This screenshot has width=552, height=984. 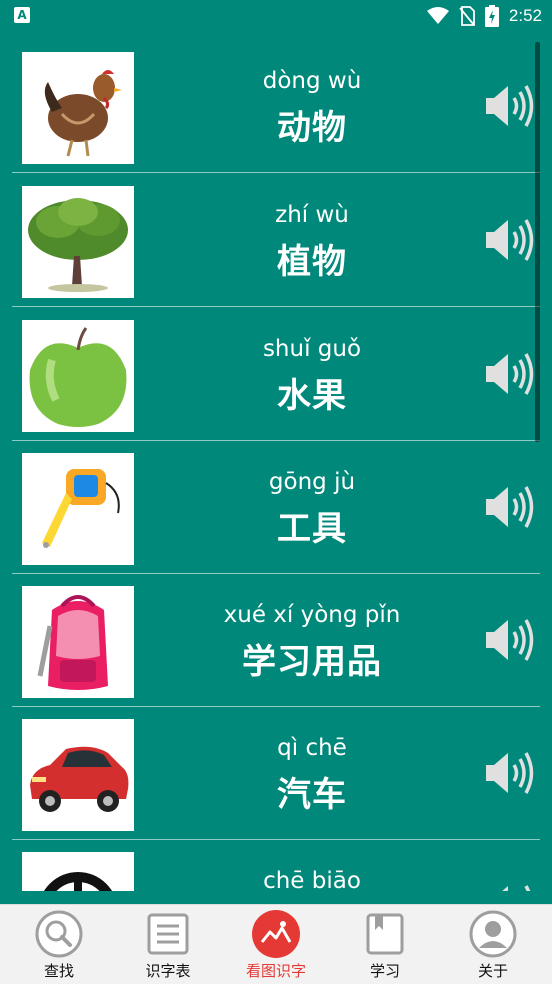 I want to click on item-pinyin: xué xí yòng pǐn, so click(x=312, y=615).